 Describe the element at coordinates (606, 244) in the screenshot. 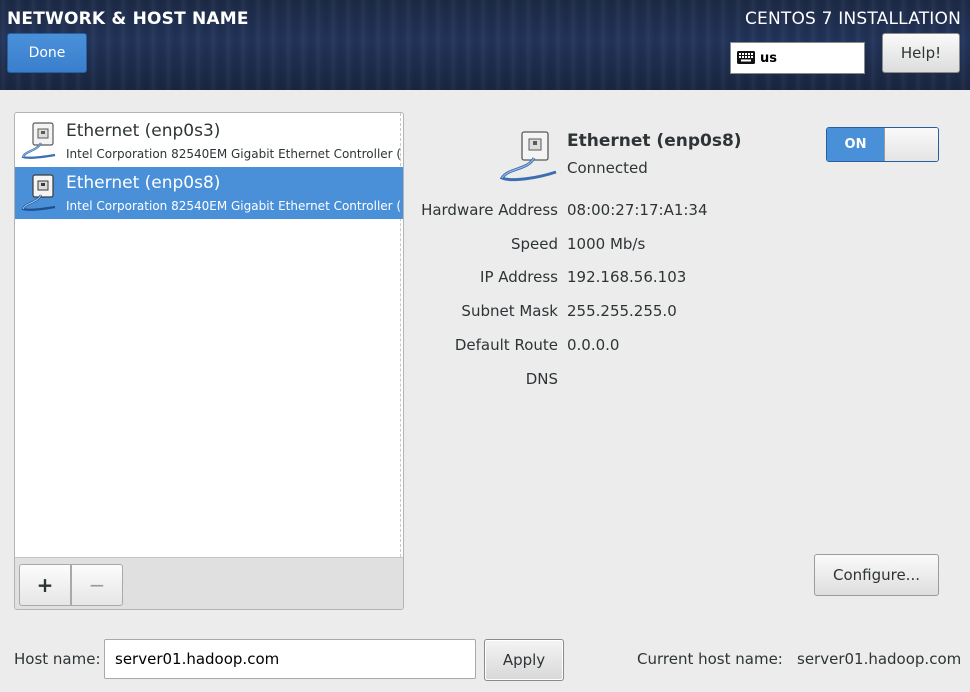

I see `speed-value: 1000 Mb/s` at that location.